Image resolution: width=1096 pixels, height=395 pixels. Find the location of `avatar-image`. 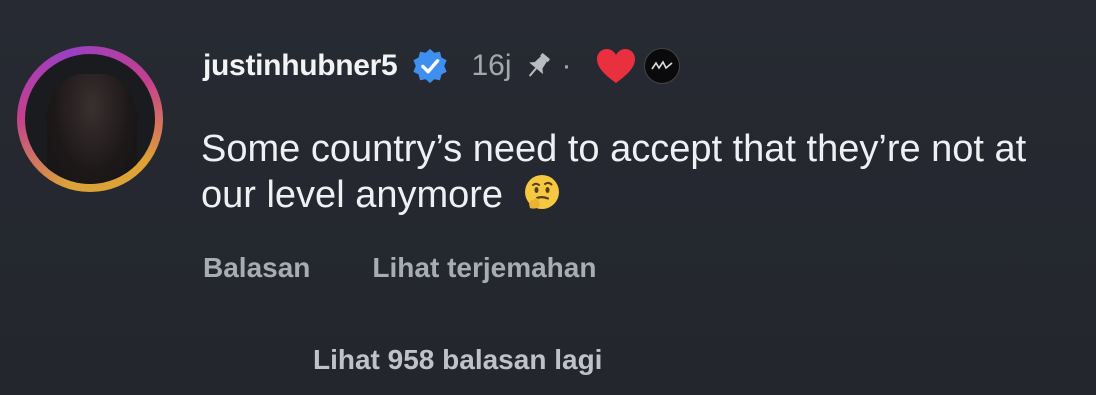

avatar-image is located at coordinates (90, 119).